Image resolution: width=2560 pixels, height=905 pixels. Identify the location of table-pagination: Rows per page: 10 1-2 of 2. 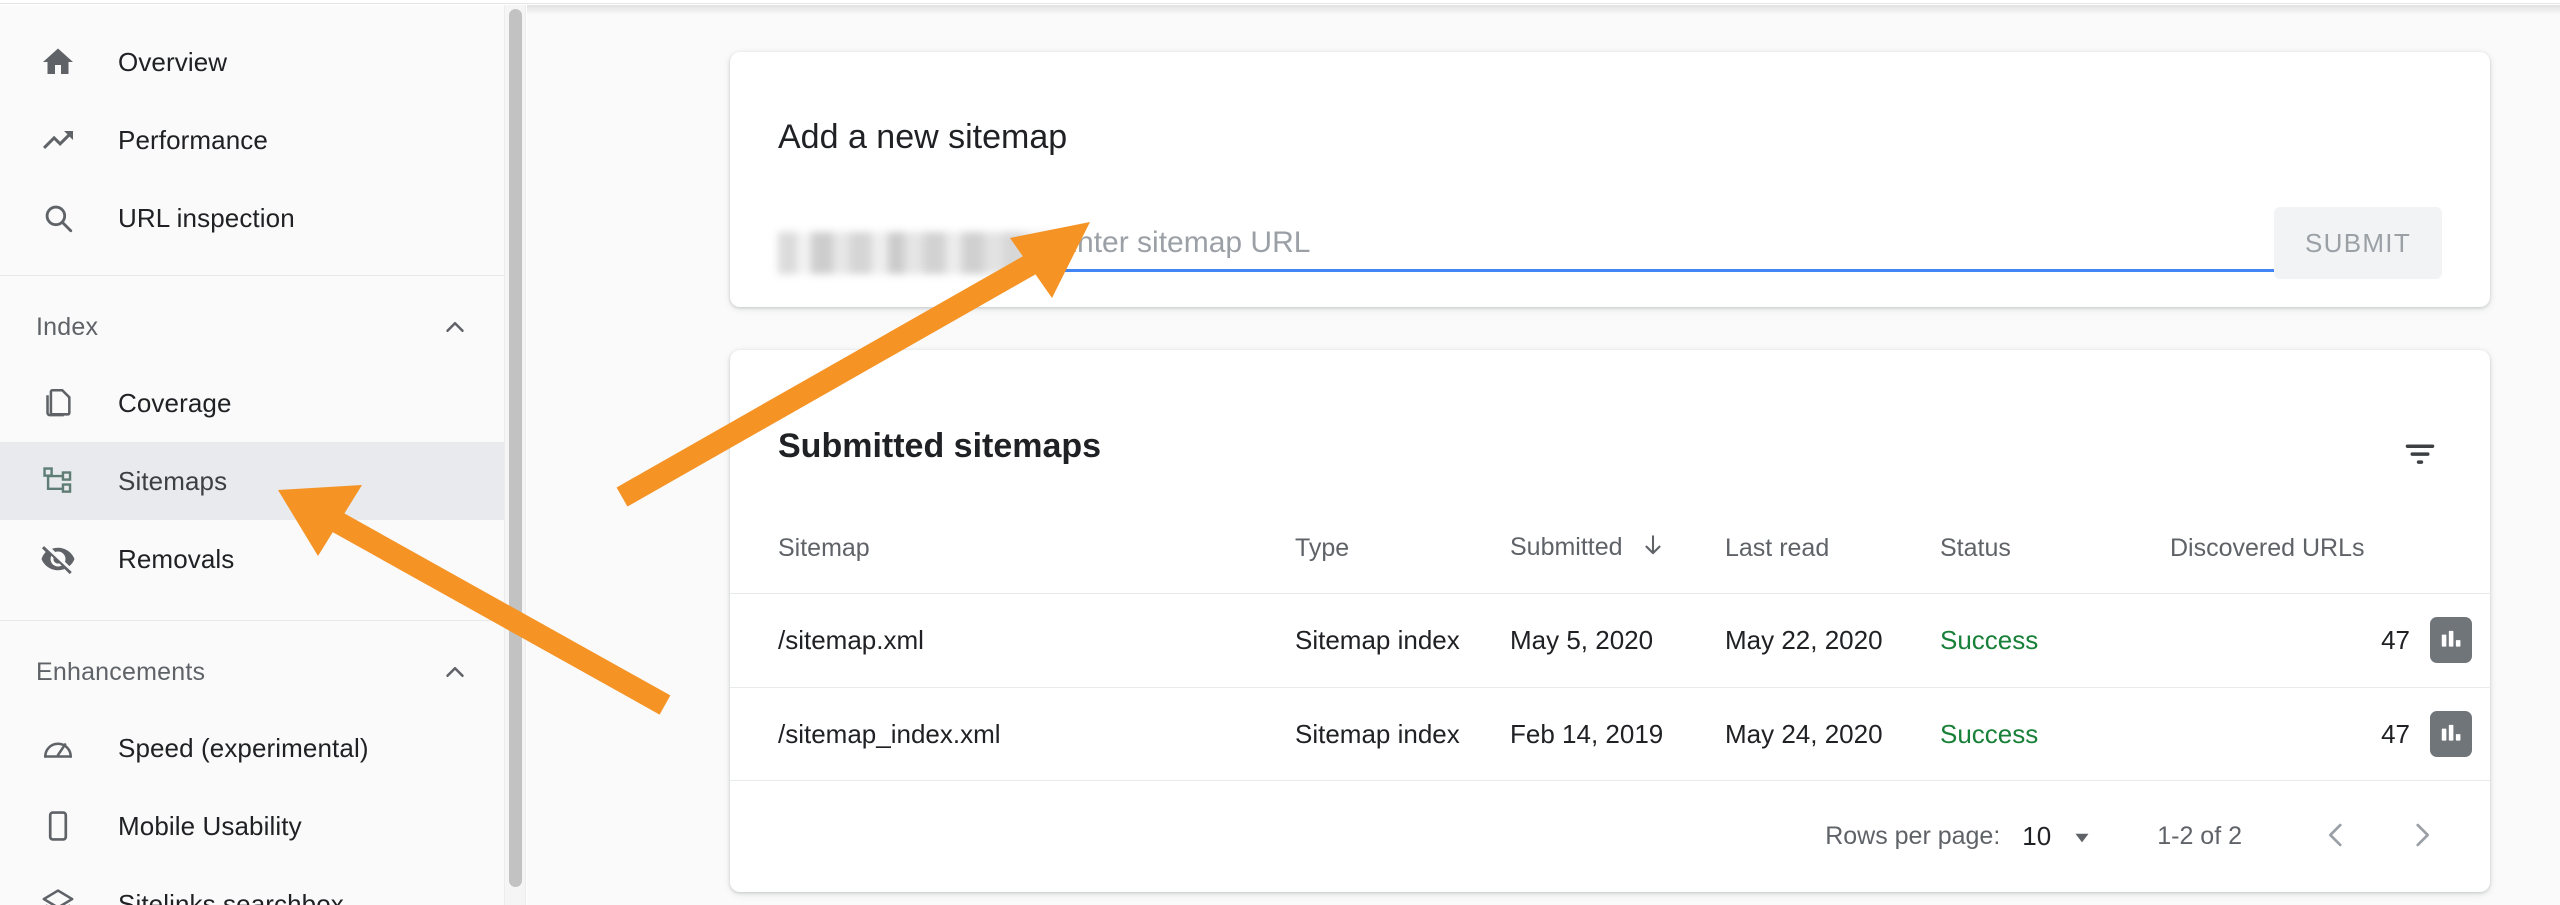
(1610, 836).